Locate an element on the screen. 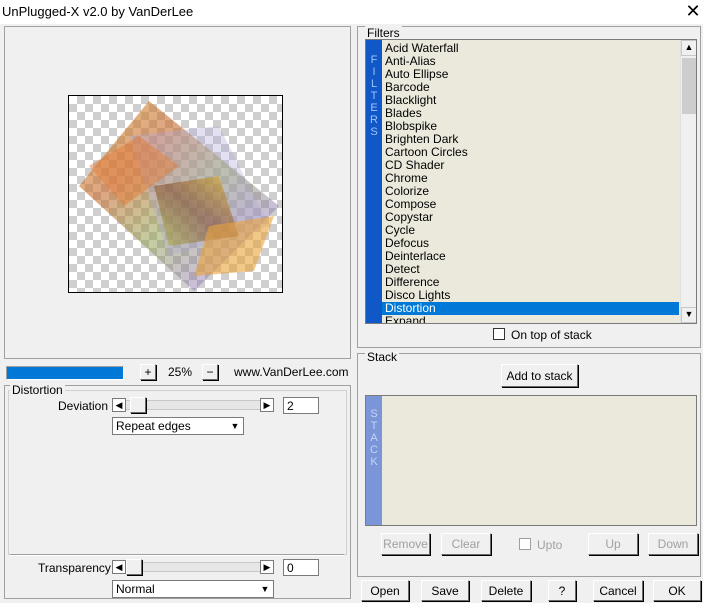 The height and width of the screenshot is (603, 703). params-group is located at coordinates (177, 472).